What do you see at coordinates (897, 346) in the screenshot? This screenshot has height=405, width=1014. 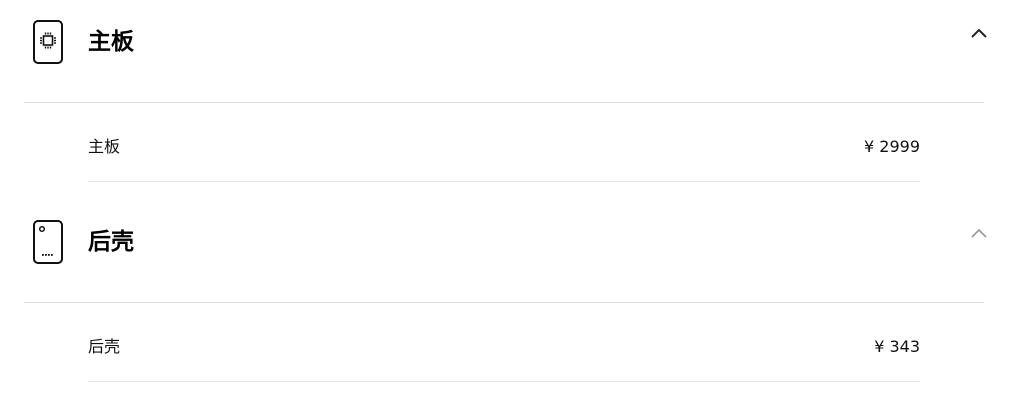 I see `item-price: ¥ 343` at bounding box center [897, 346].